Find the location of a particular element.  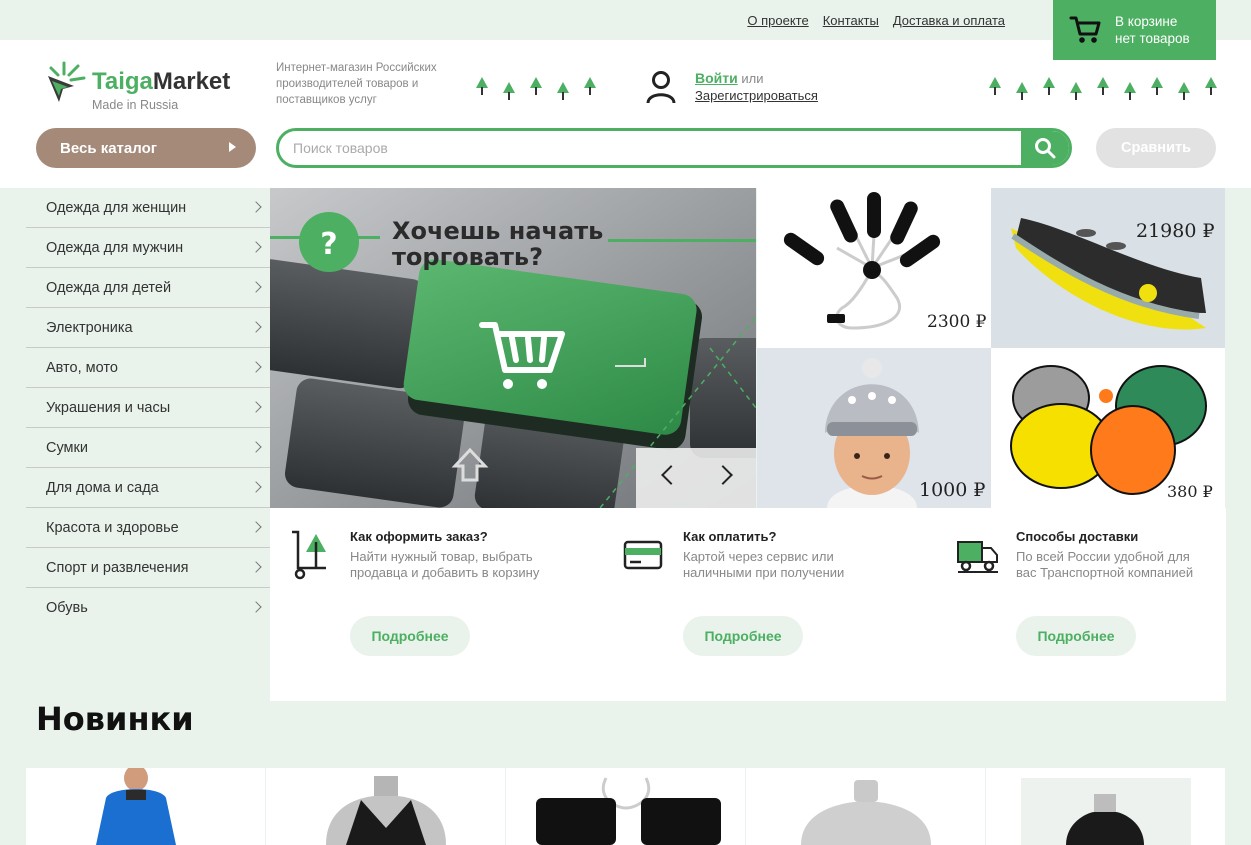

category-item: Украшения и часы is located at coordinates (148, 408).